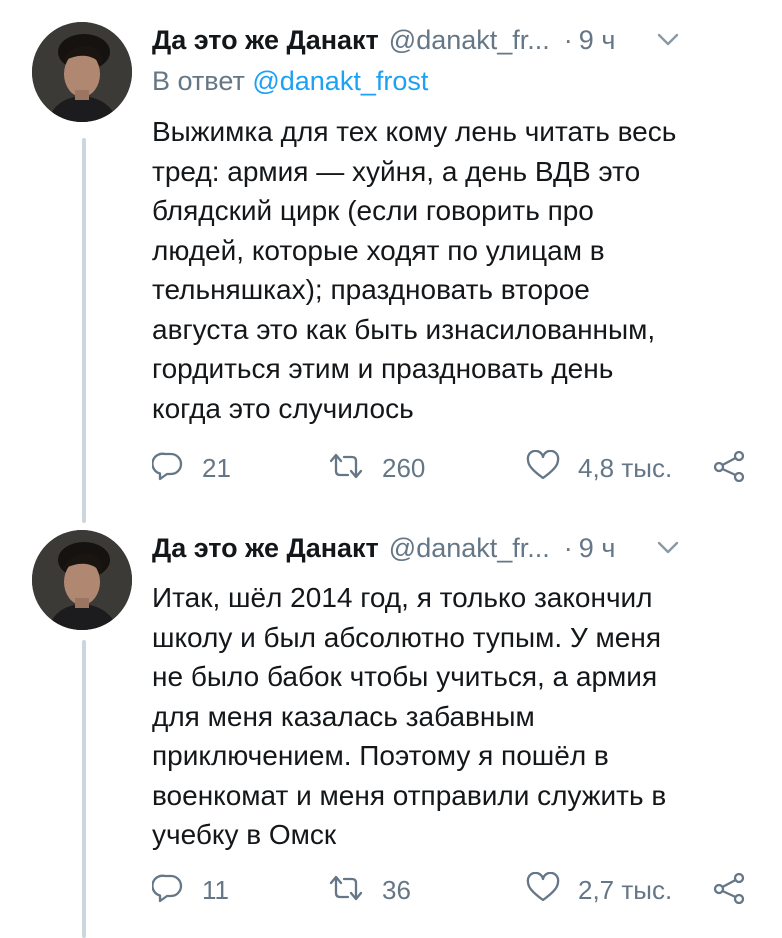 Image resolution: width=782 pixels, height=938 pixels. What do you see at coordinates (406, 637) in the screenshot?
I see `tweet-text-line: школу и был абсолютно тупым. У меня` at bounding box center [406, 637].